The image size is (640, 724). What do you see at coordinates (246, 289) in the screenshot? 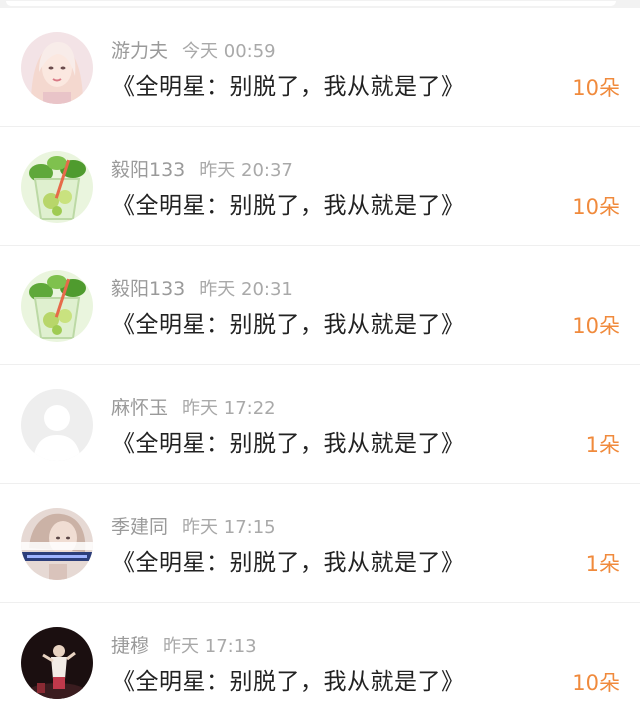
I see `timestamp: 昨天 20:31` at bounding box center [246, 289].